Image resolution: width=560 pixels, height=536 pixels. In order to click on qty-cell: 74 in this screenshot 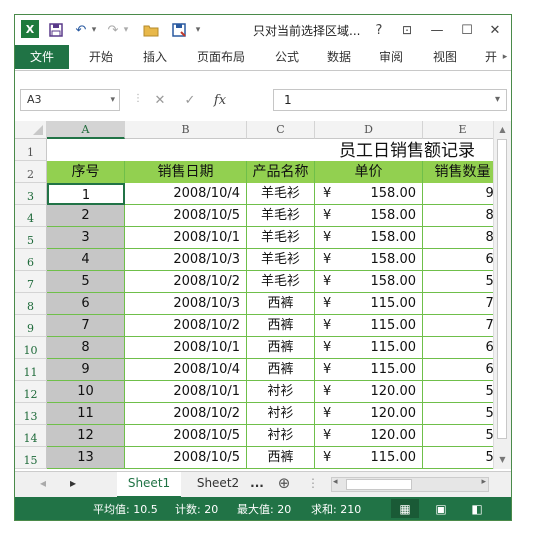, I will do `click(458, 326)`.